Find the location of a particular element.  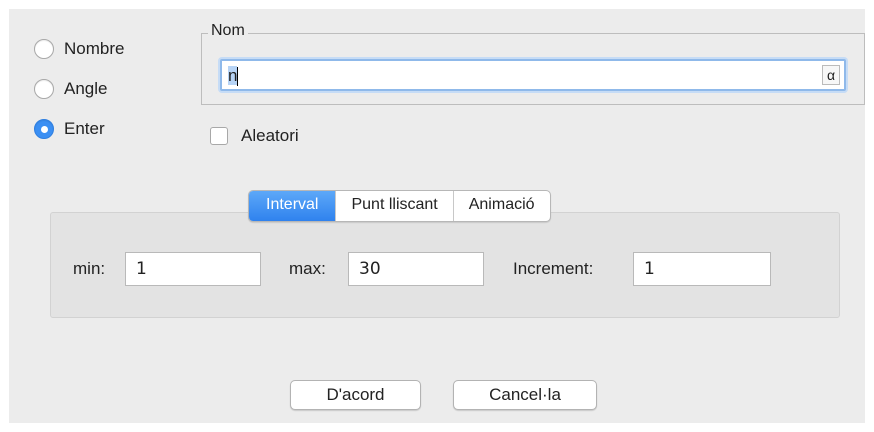

cancel-button: Cancel·la is located at coordinates (525, 395).